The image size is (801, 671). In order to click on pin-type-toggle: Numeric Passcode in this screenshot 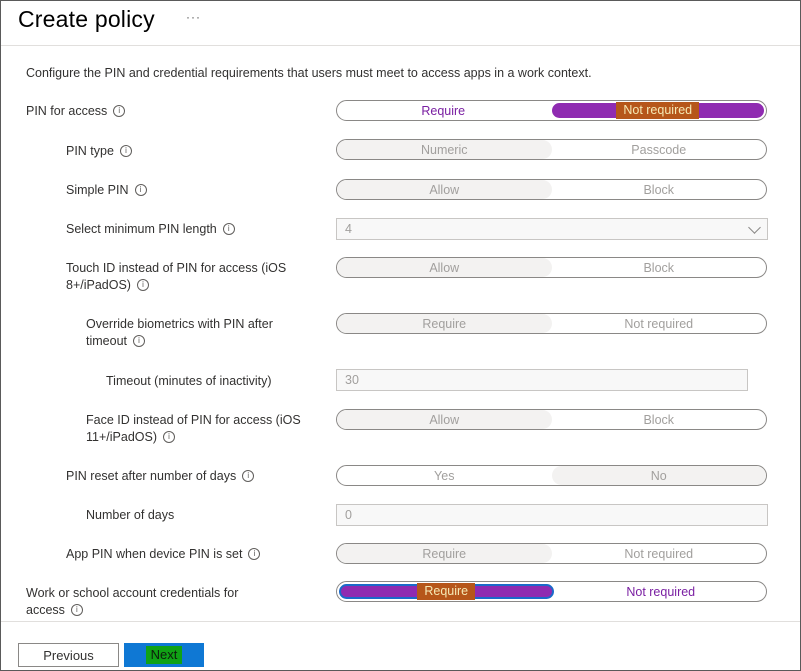, I will do `click(551, 149)`.